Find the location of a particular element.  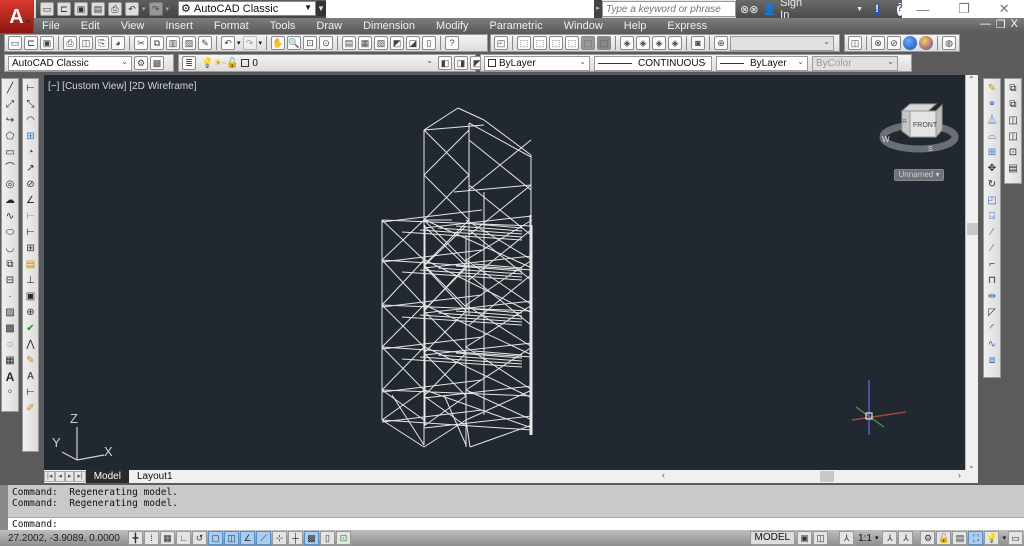

ellipse-icon: ⬭ is located at coordinates (10, 233).